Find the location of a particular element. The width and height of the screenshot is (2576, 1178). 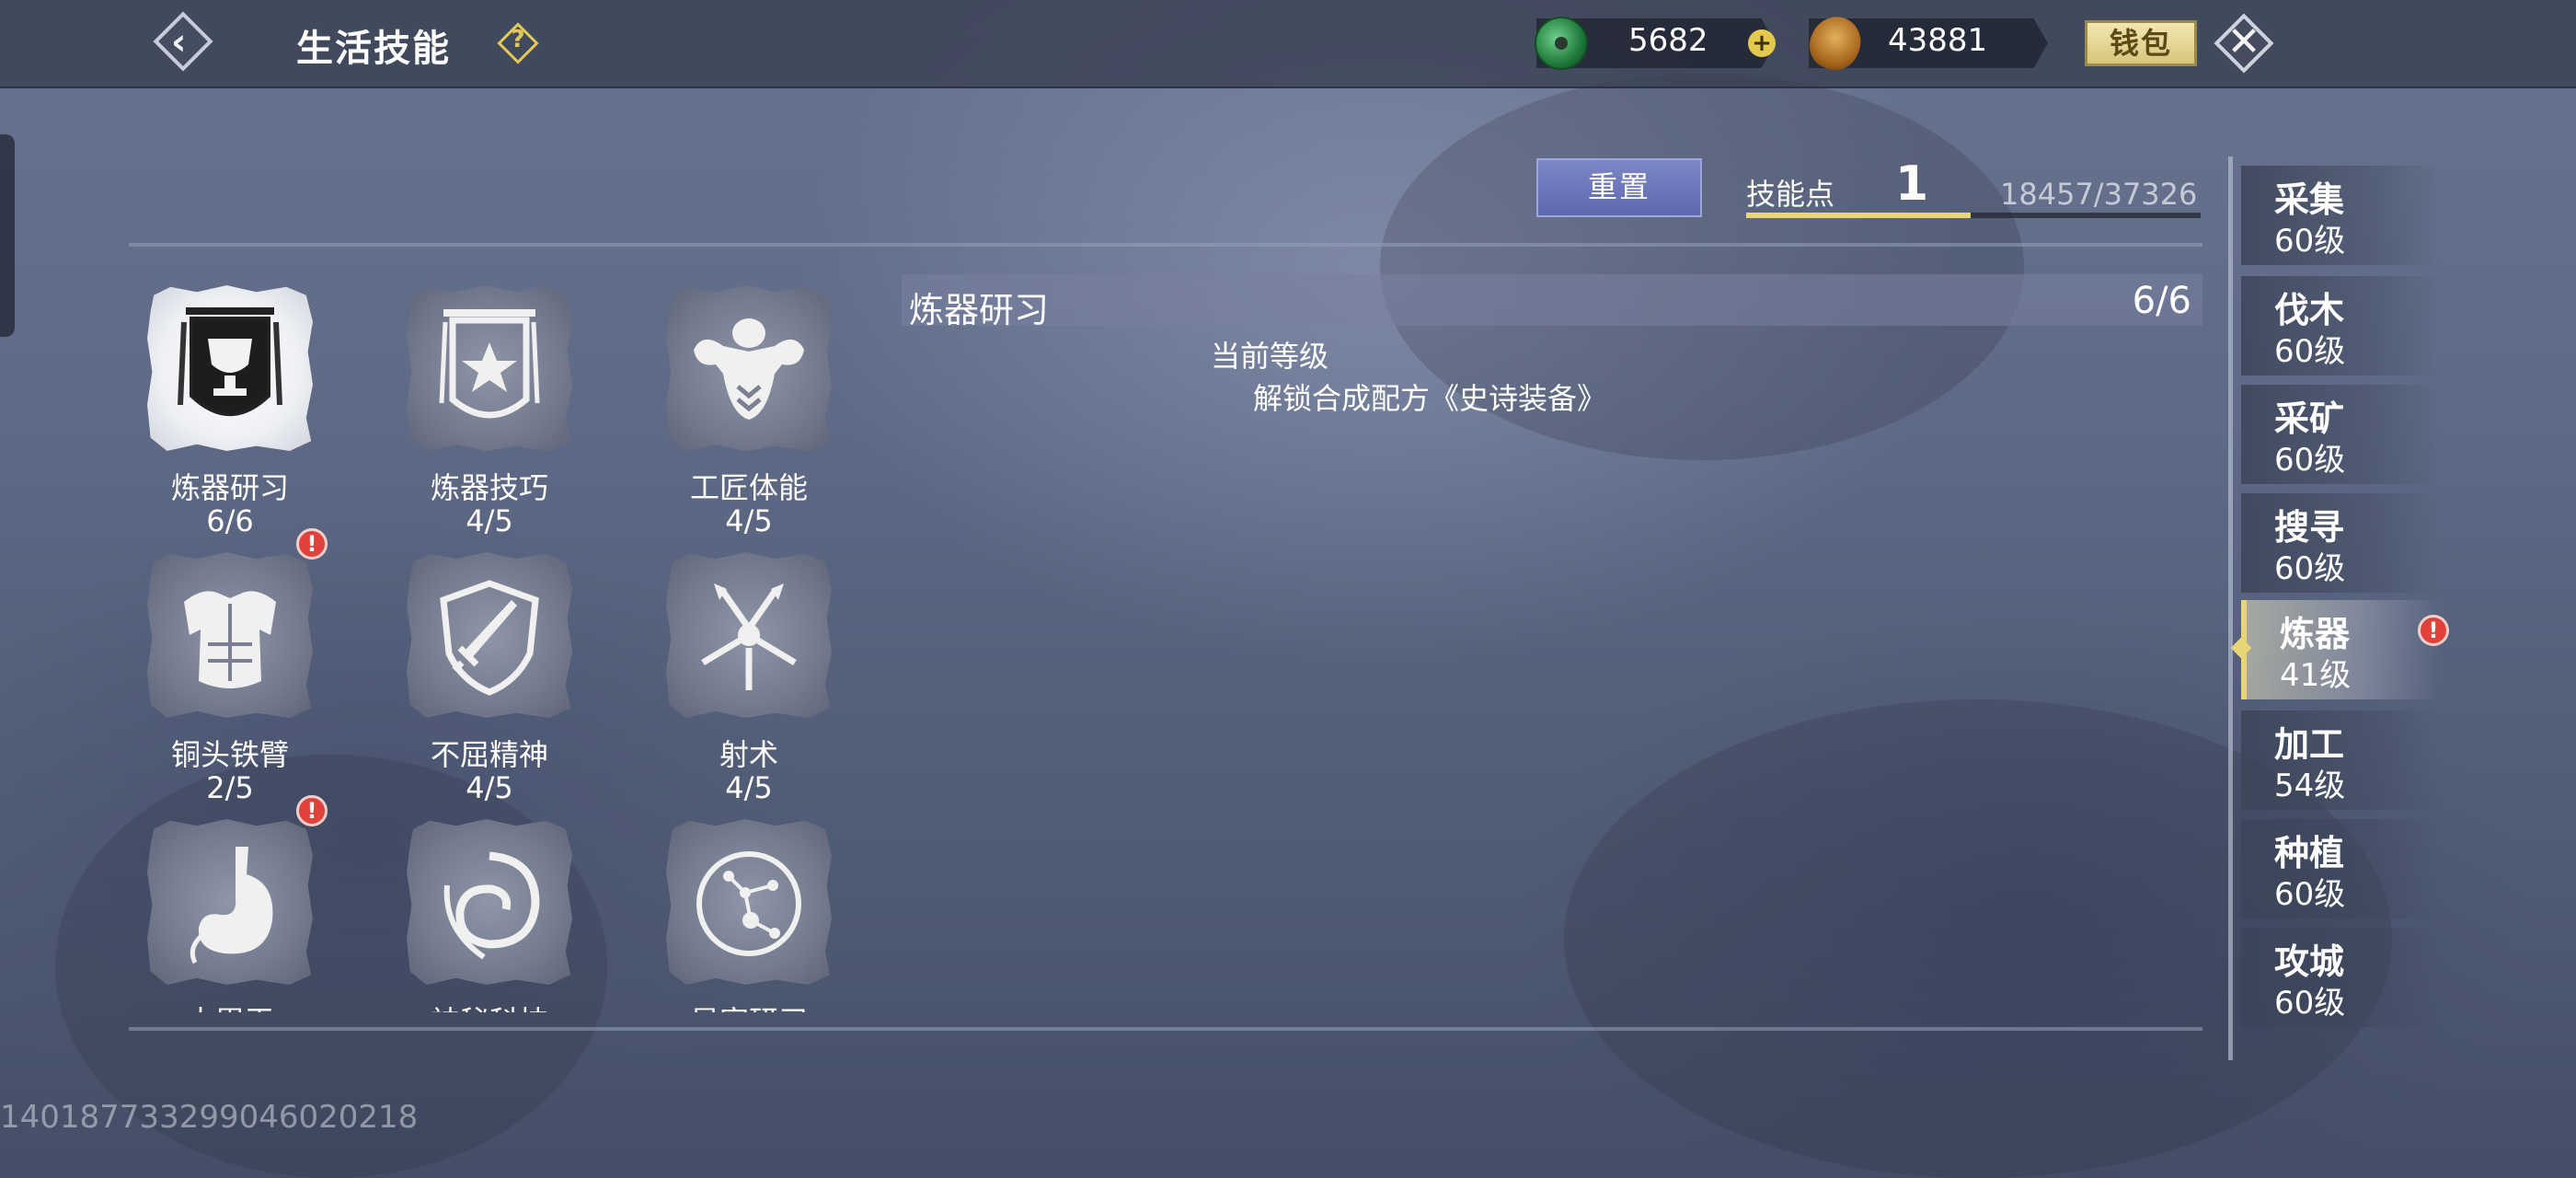

skill-card: 工匠体能 4/5 is located at coordinates (749, 402).